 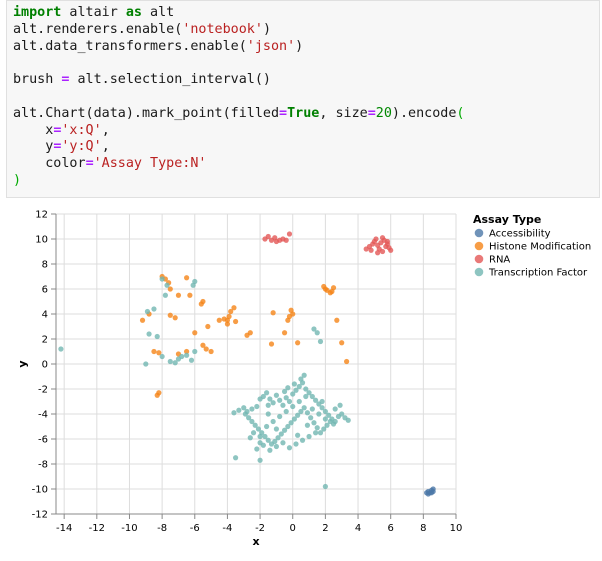 What do you see at coordinates (45, 315) in the screenshot?
I see `y-tick-label: 4` at bounding box center [45, 315].